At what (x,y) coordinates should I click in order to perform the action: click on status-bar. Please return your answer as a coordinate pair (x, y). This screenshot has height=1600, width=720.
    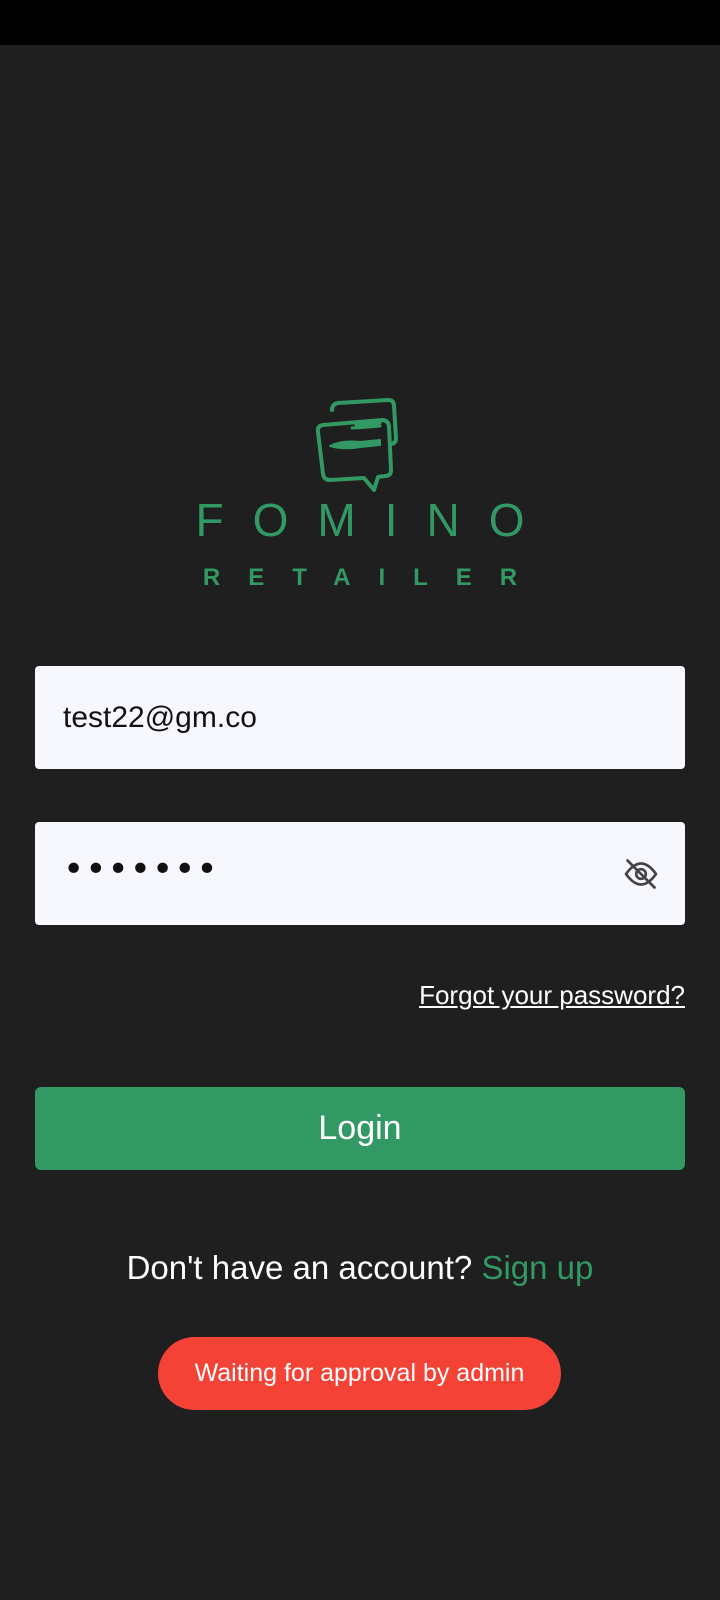
    Looking at the image, I should click on (360, 22).